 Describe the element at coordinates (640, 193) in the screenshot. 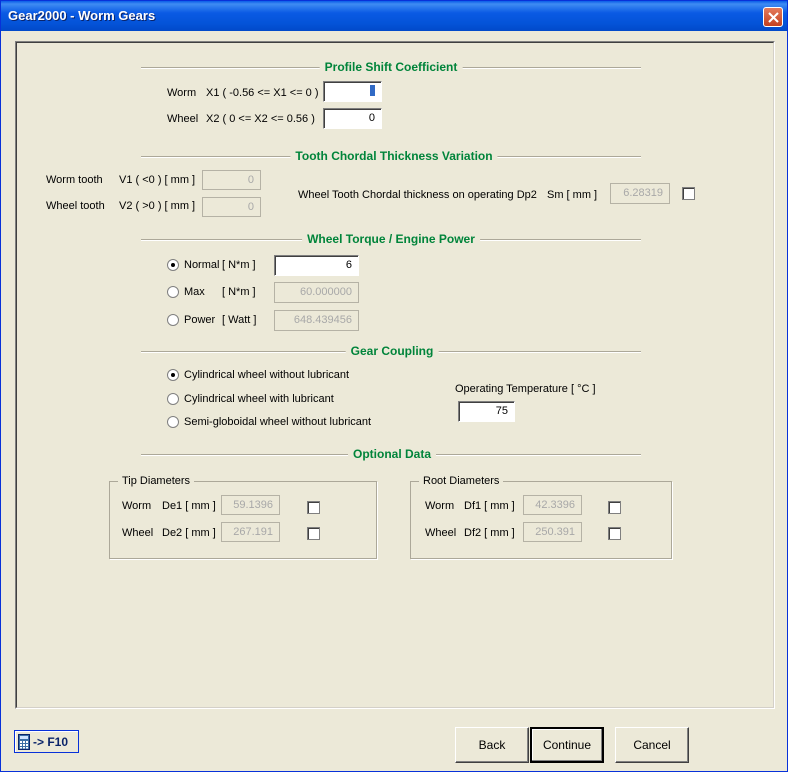

I see `sm-input: 6.28319` at that location.